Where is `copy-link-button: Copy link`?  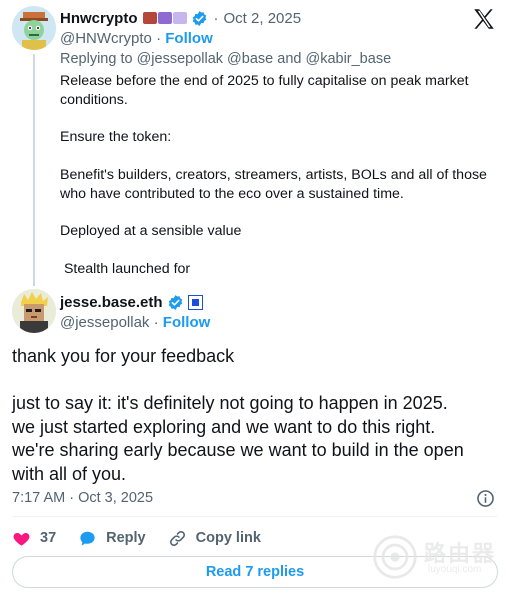 copy-link-button: Copy link is located at coordinates (214, 538).